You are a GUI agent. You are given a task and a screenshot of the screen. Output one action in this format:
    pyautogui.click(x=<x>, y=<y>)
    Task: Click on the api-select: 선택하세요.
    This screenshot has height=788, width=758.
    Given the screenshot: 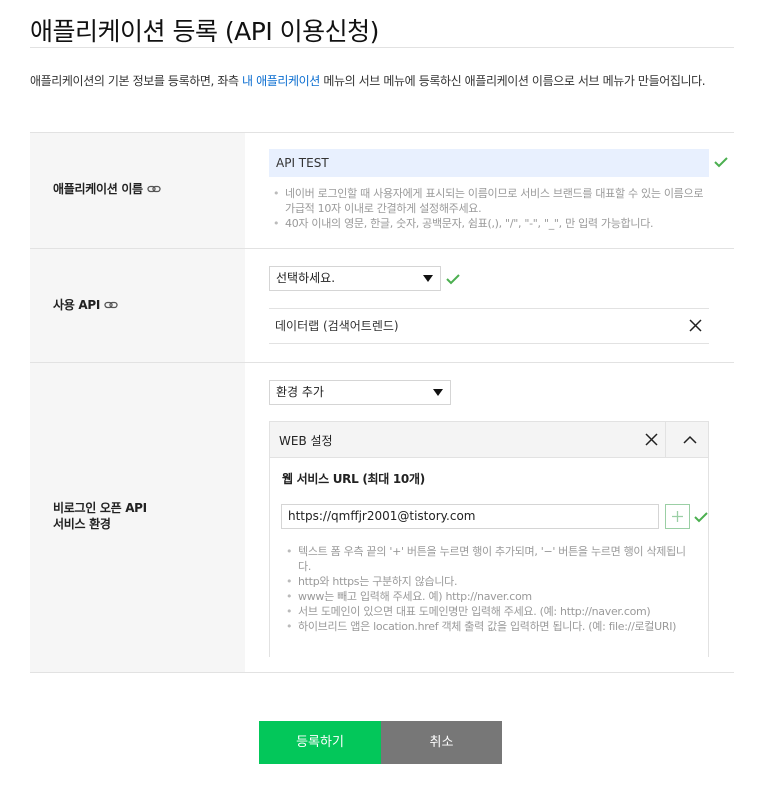 What is the action you would take?
    pyautogui.click(x=355, y=278)
    